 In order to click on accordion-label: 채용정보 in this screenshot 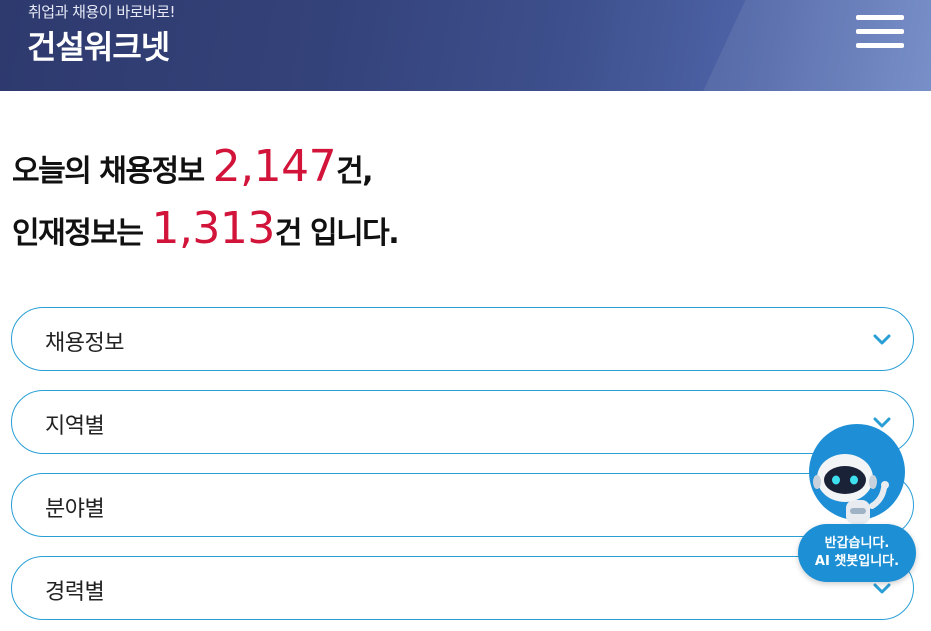, I will do `click(84, 343)`.